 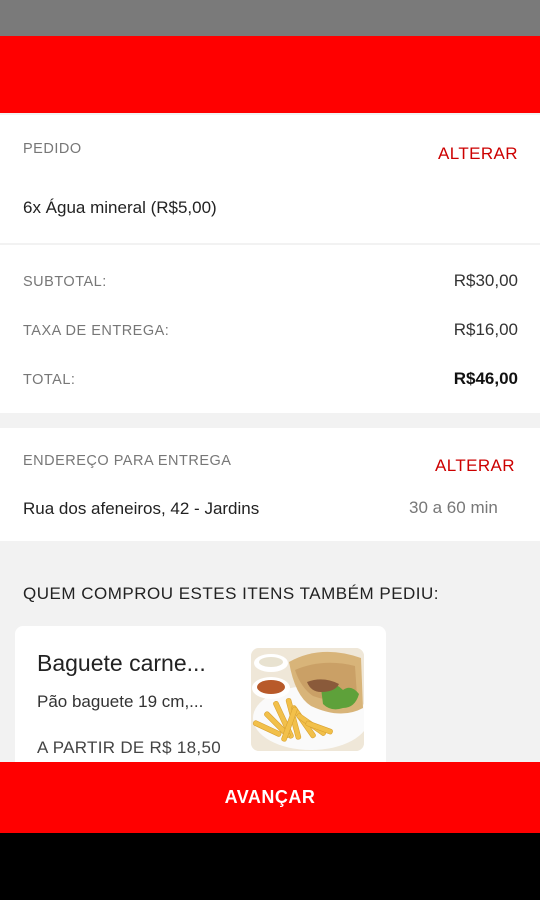 What do you see at coordinates (141, 508) in the screenshot?
I see `delivery-address-text: Rua dos afeneiros, 42 - Jardins` at bounding box center [141, 508].